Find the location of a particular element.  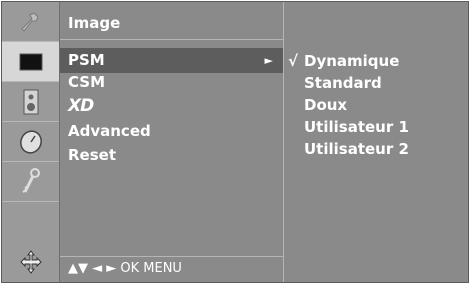

submenu-item-doux: Doux is located at coordinates (317, 105).